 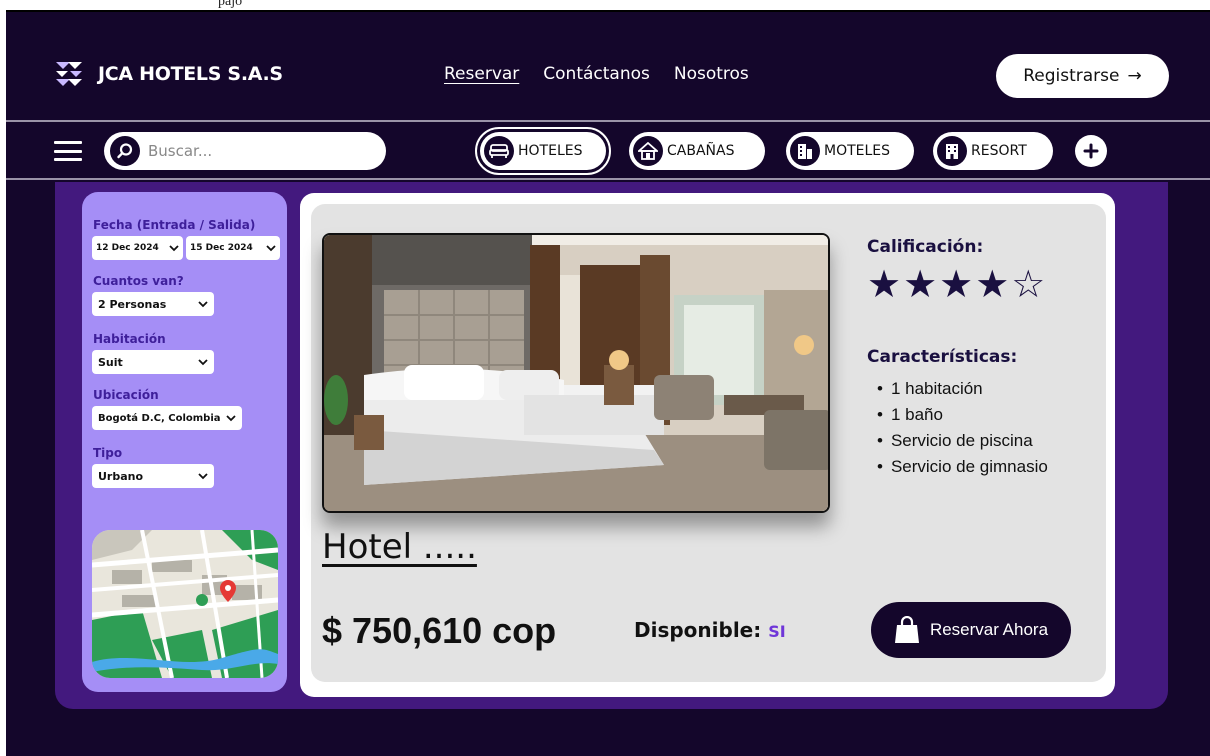 I want to click on cabin-icon, so click(x=648, y=151).